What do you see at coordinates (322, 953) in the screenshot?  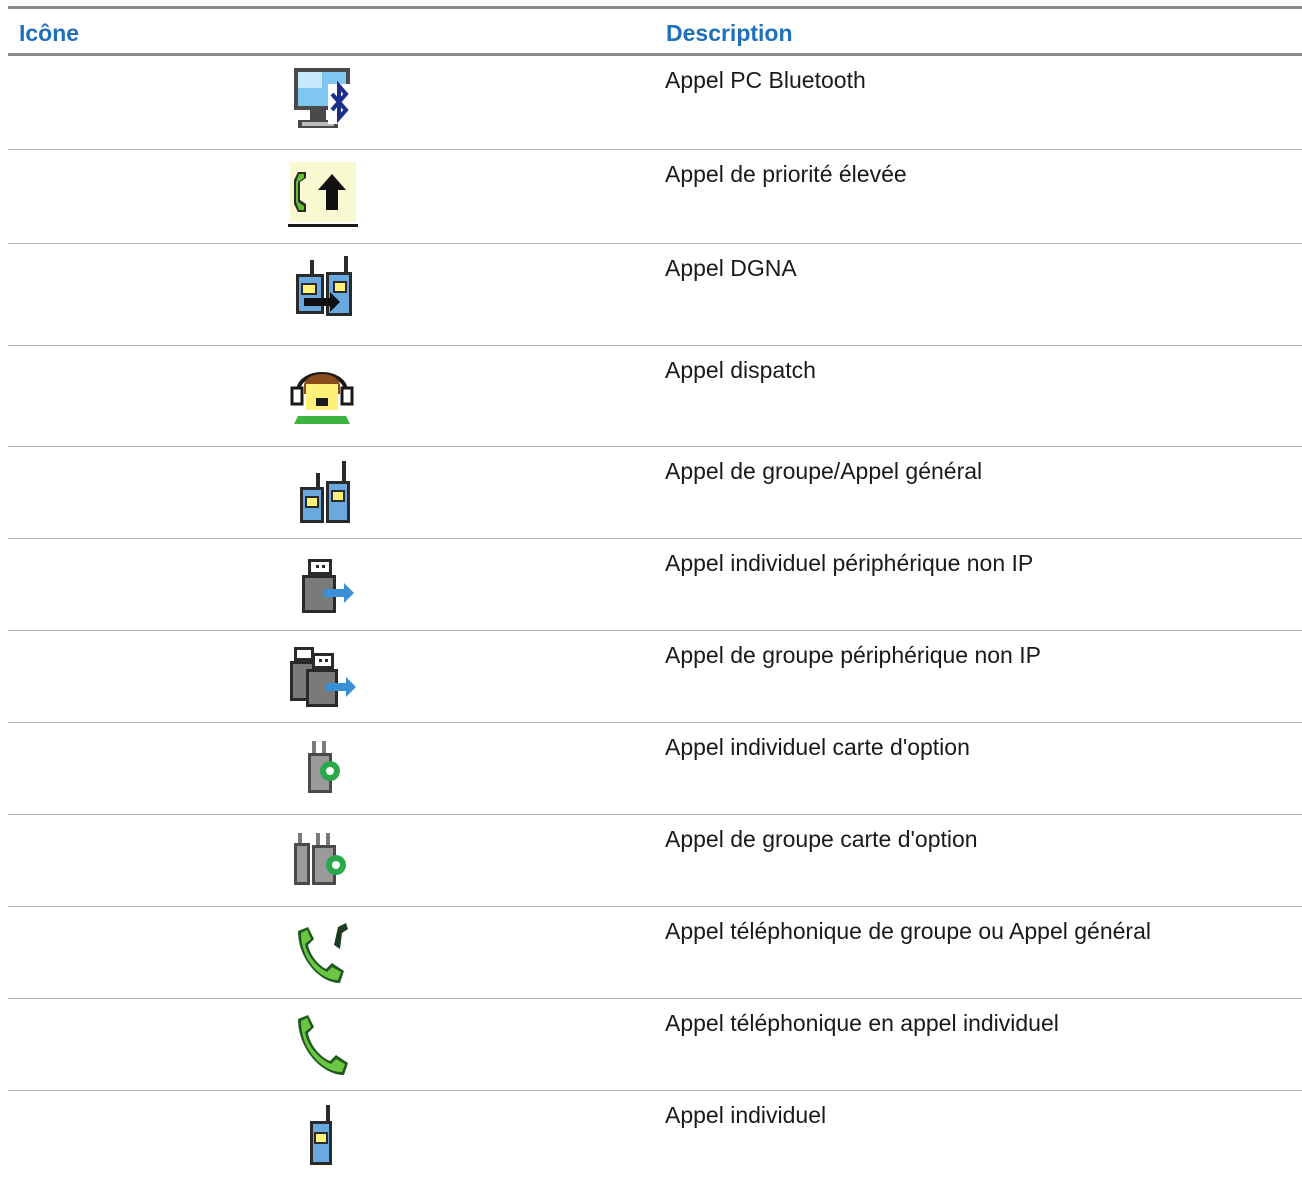 I see `phone-group-call-icon` at bounding box center [322, 953].